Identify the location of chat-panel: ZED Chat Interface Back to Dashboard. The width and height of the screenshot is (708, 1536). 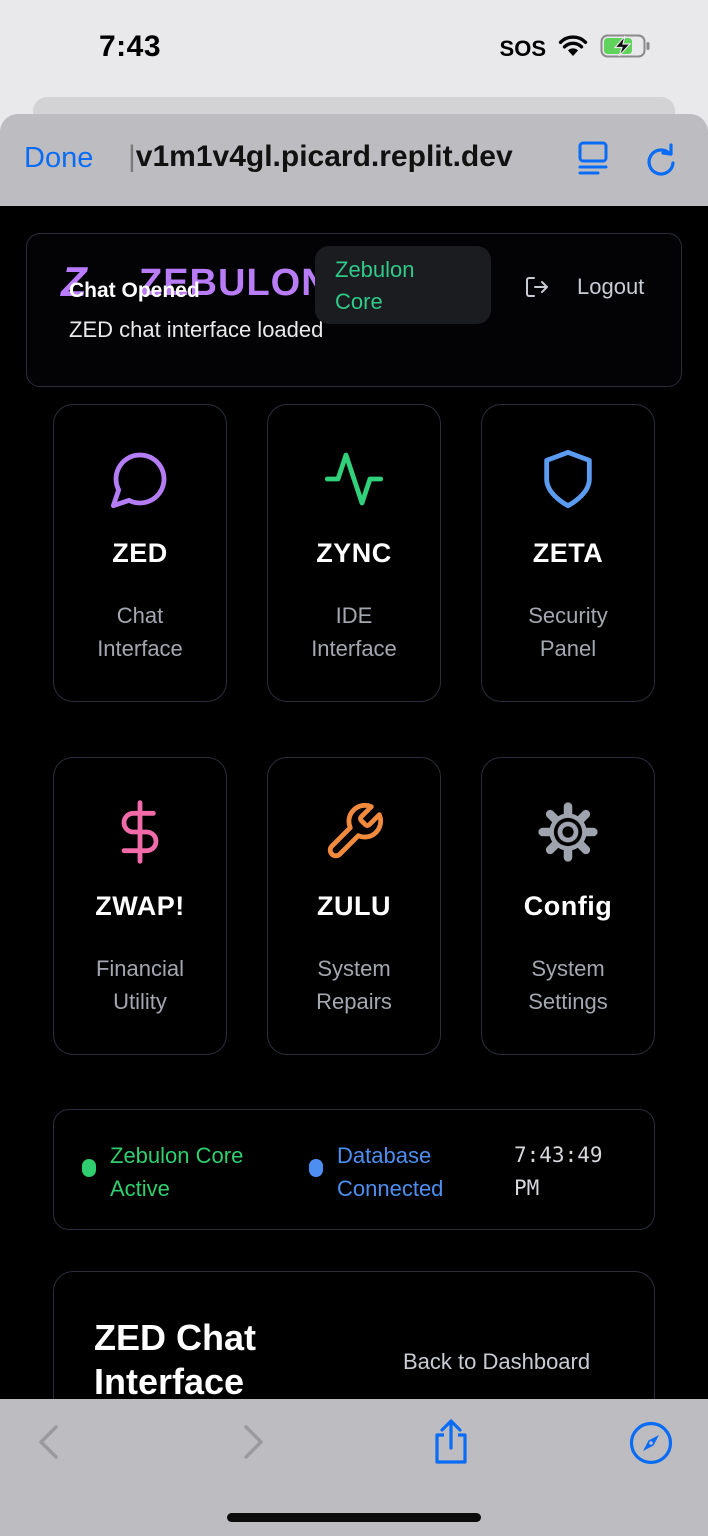
(354, 1335).